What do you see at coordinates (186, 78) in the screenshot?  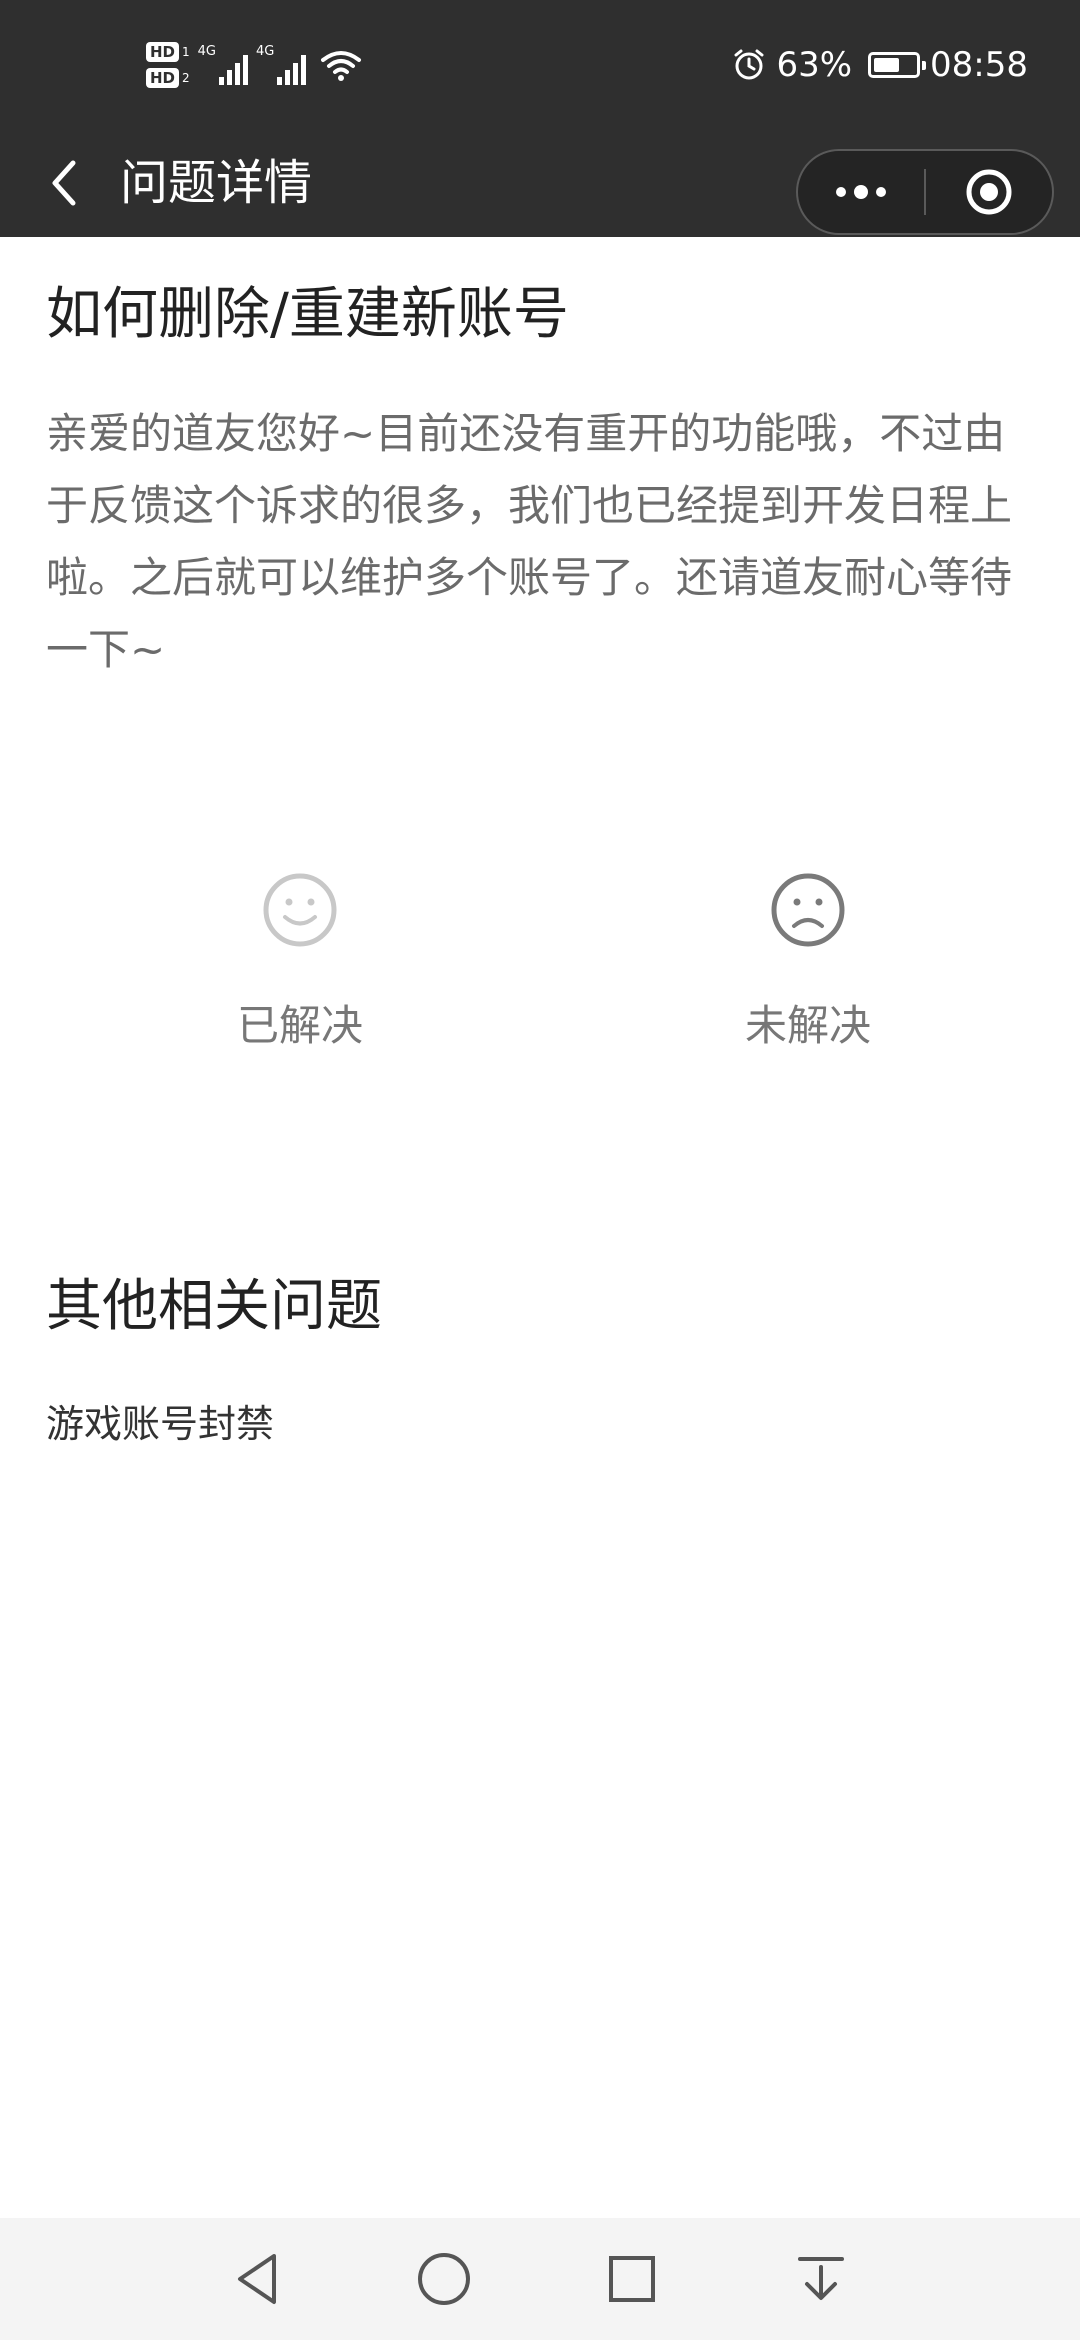 I see `sim-slot-2: 2` at bounding box center [186, 78].